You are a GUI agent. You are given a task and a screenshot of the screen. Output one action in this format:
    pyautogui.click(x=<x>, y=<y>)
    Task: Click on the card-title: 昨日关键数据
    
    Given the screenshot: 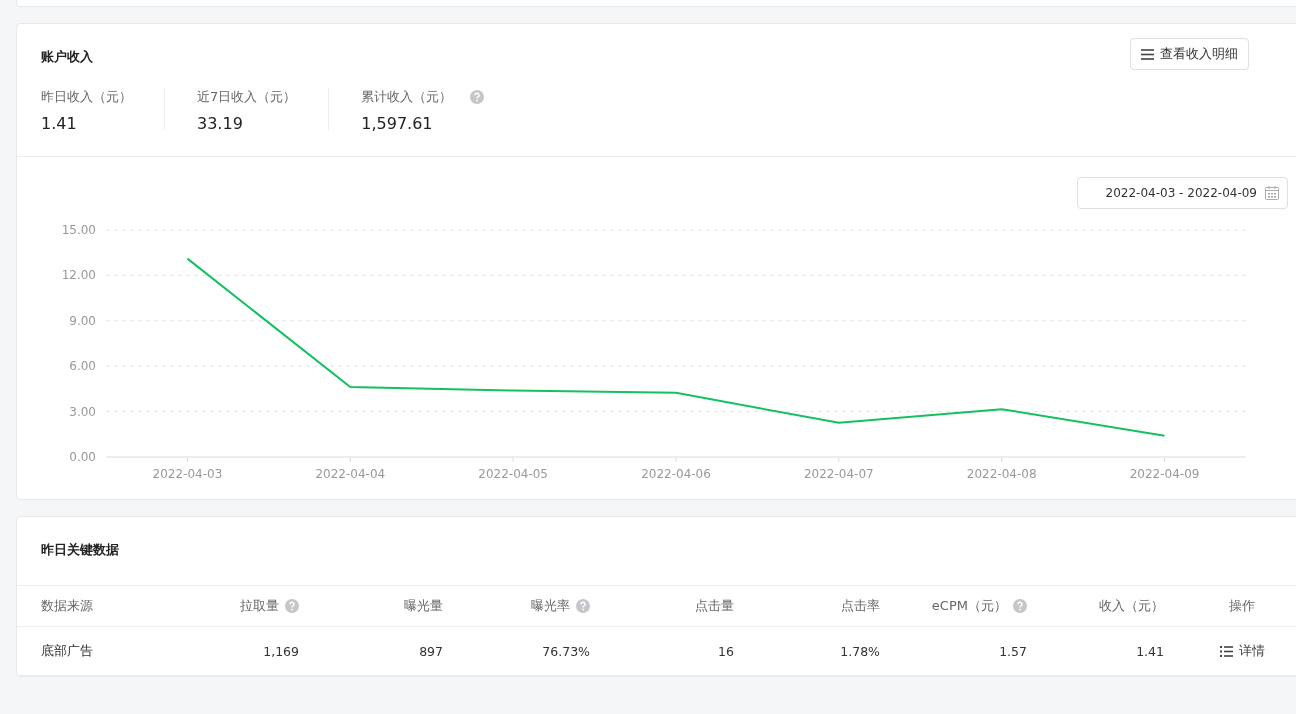 What is the action you would take?
    pyautogui.click(x=80, y=550)
    